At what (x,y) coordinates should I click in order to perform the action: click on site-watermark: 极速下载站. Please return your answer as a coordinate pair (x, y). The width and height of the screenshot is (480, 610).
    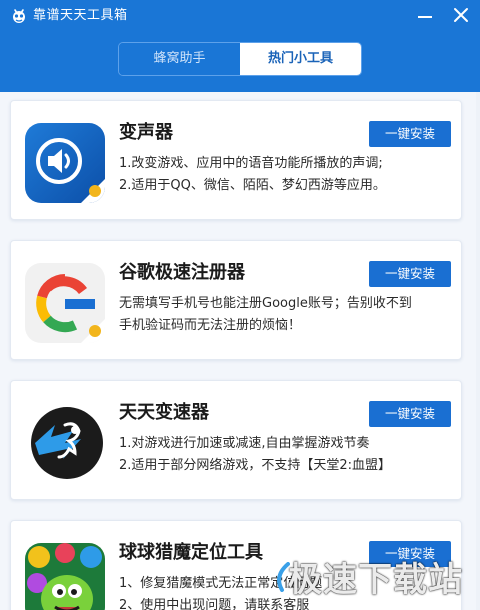
    Looking at the image, I should click on (372, 576).